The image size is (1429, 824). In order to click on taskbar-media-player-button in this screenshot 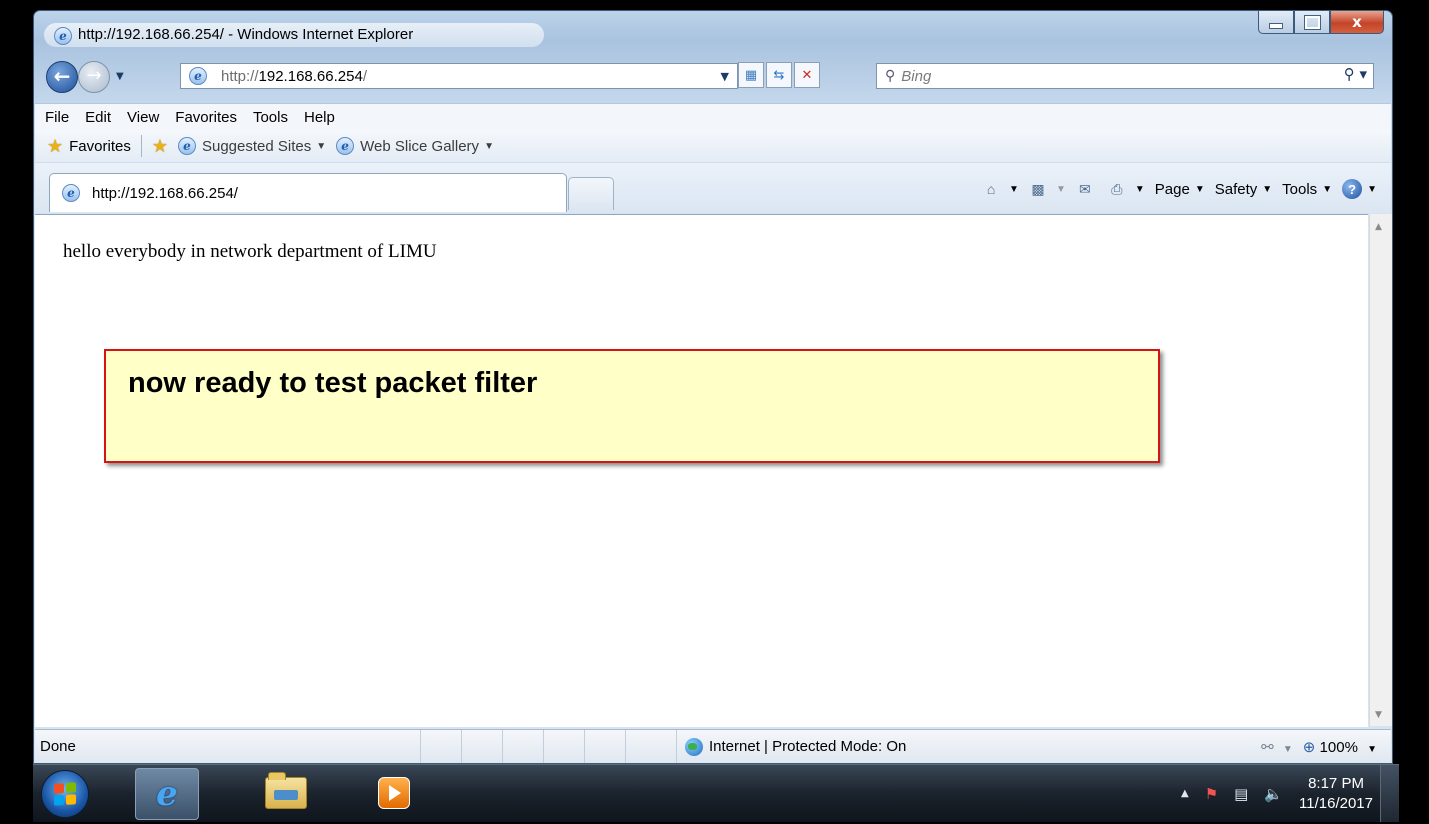, I will do `click(394, 793)`.